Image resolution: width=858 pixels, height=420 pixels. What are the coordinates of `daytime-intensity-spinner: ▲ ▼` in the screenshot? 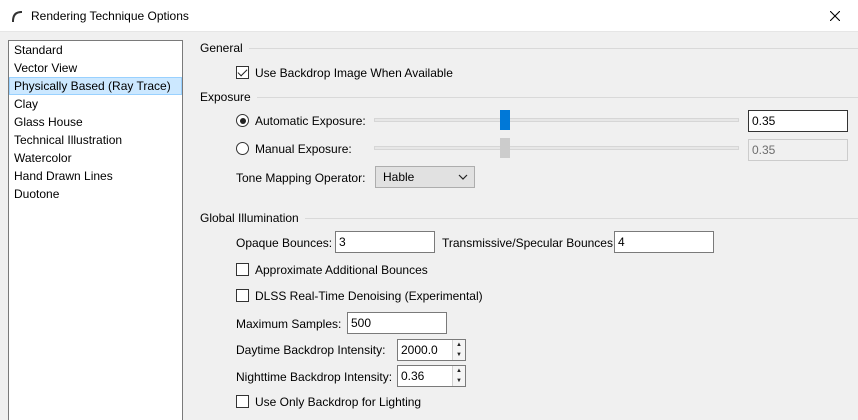 It's located at (458, 350).